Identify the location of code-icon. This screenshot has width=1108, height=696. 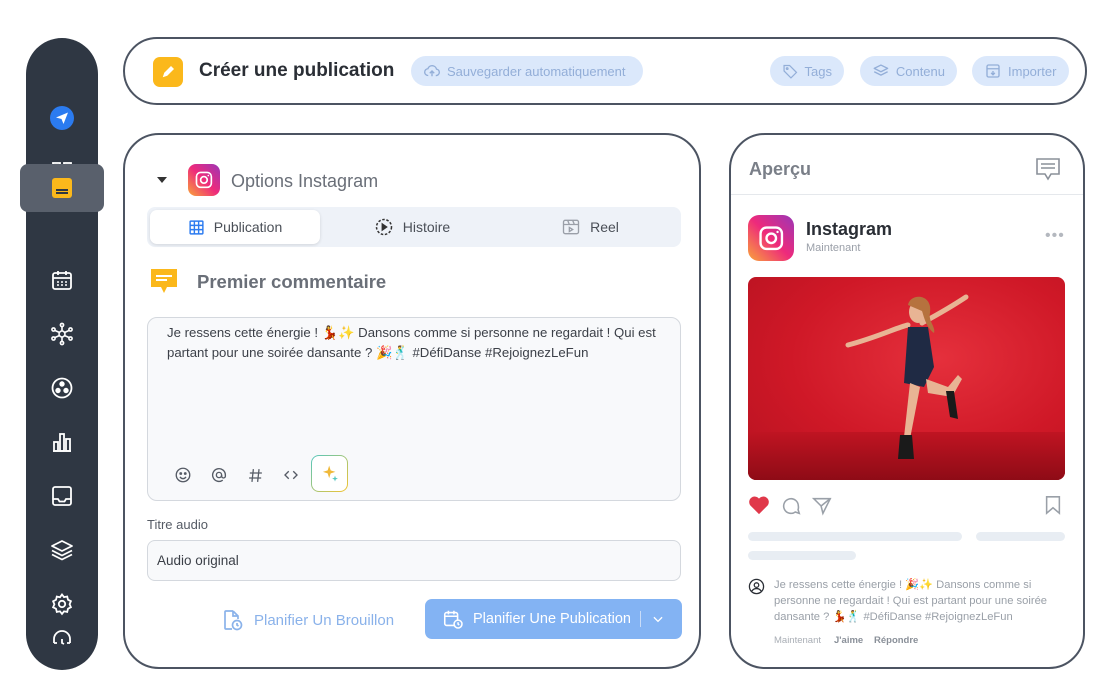
(291, 475).